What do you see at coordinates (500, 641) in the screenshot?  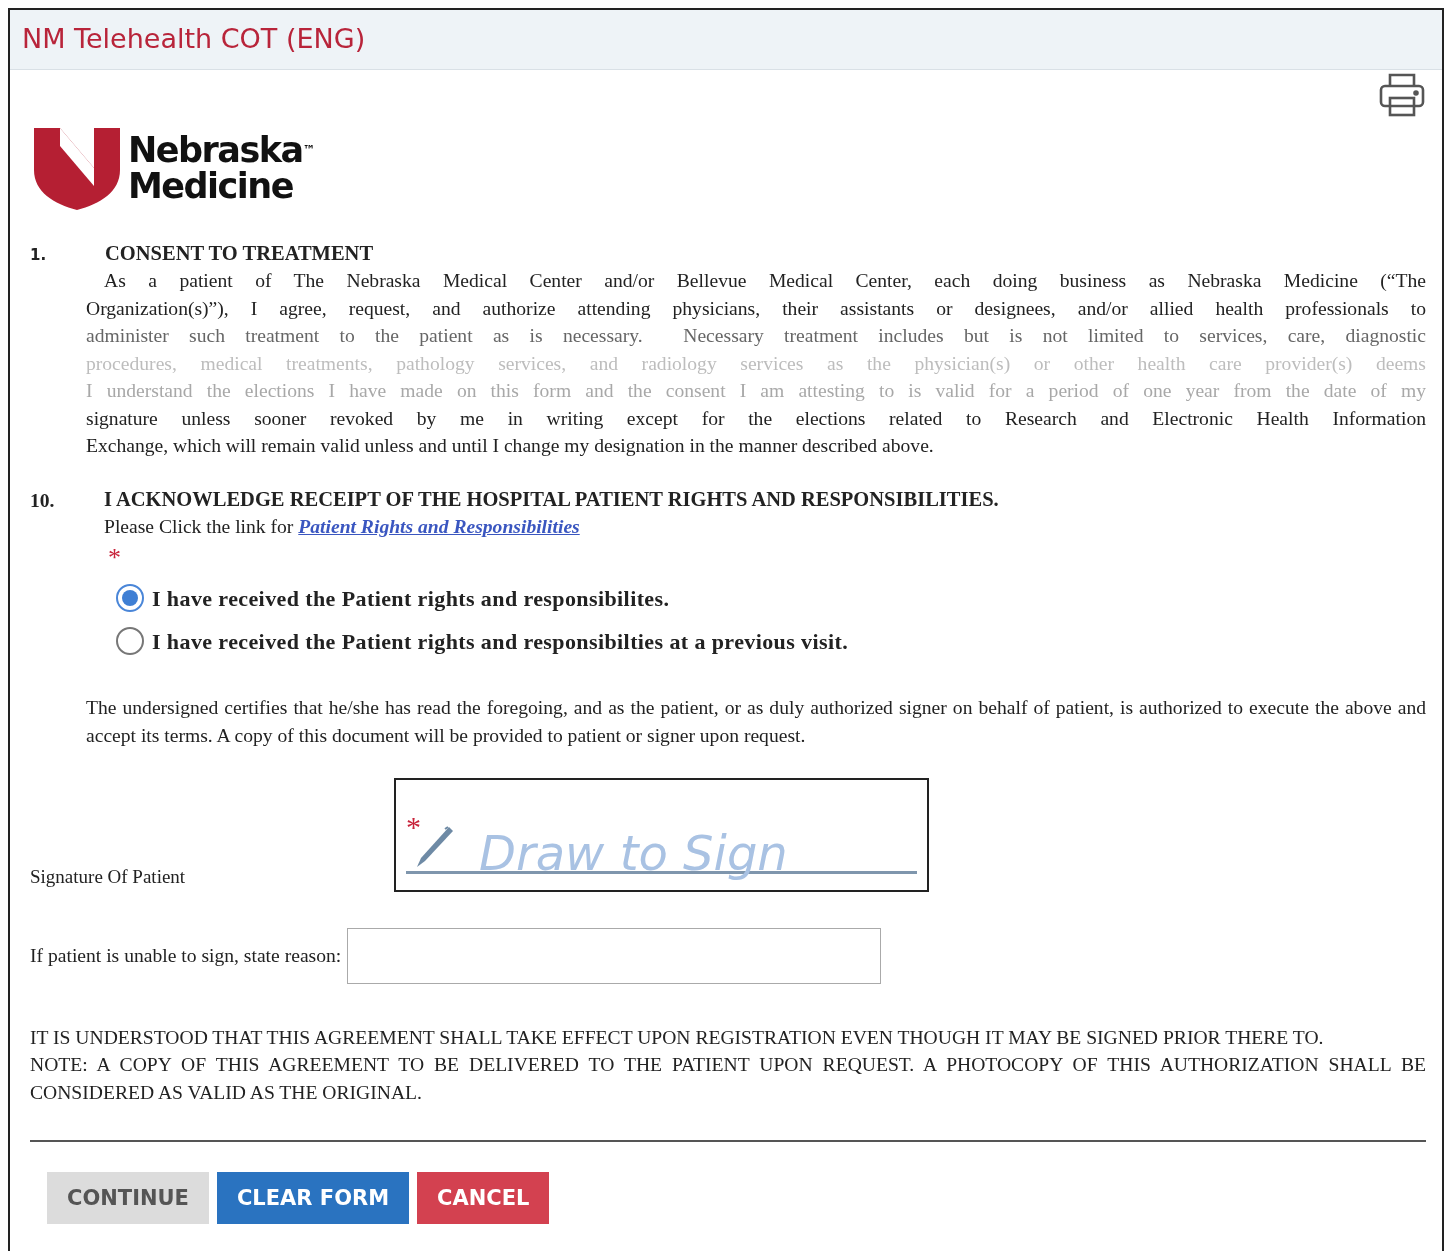 I see `option-label: I have received the Patient rights and responsibilties at a previous visit.` at bounding box center [500, 641].